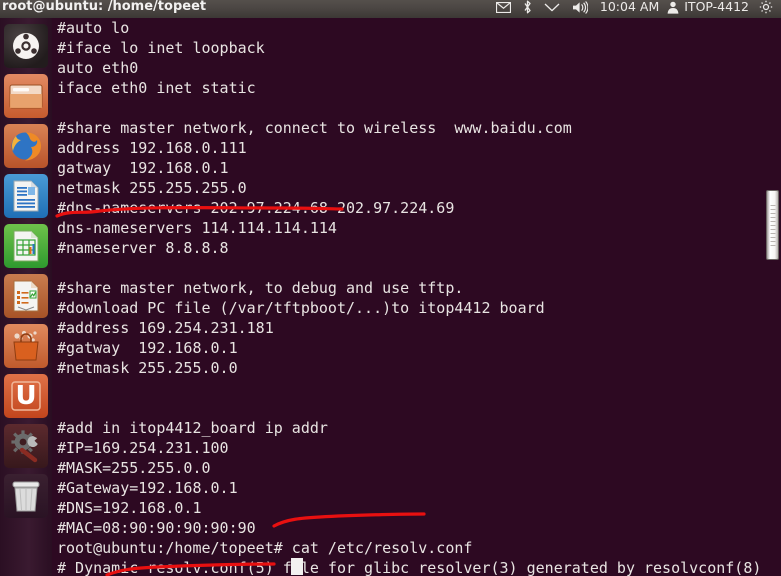  I want to click on terminal-line: #Gateway=192.168.0.1, so click(147, 488).